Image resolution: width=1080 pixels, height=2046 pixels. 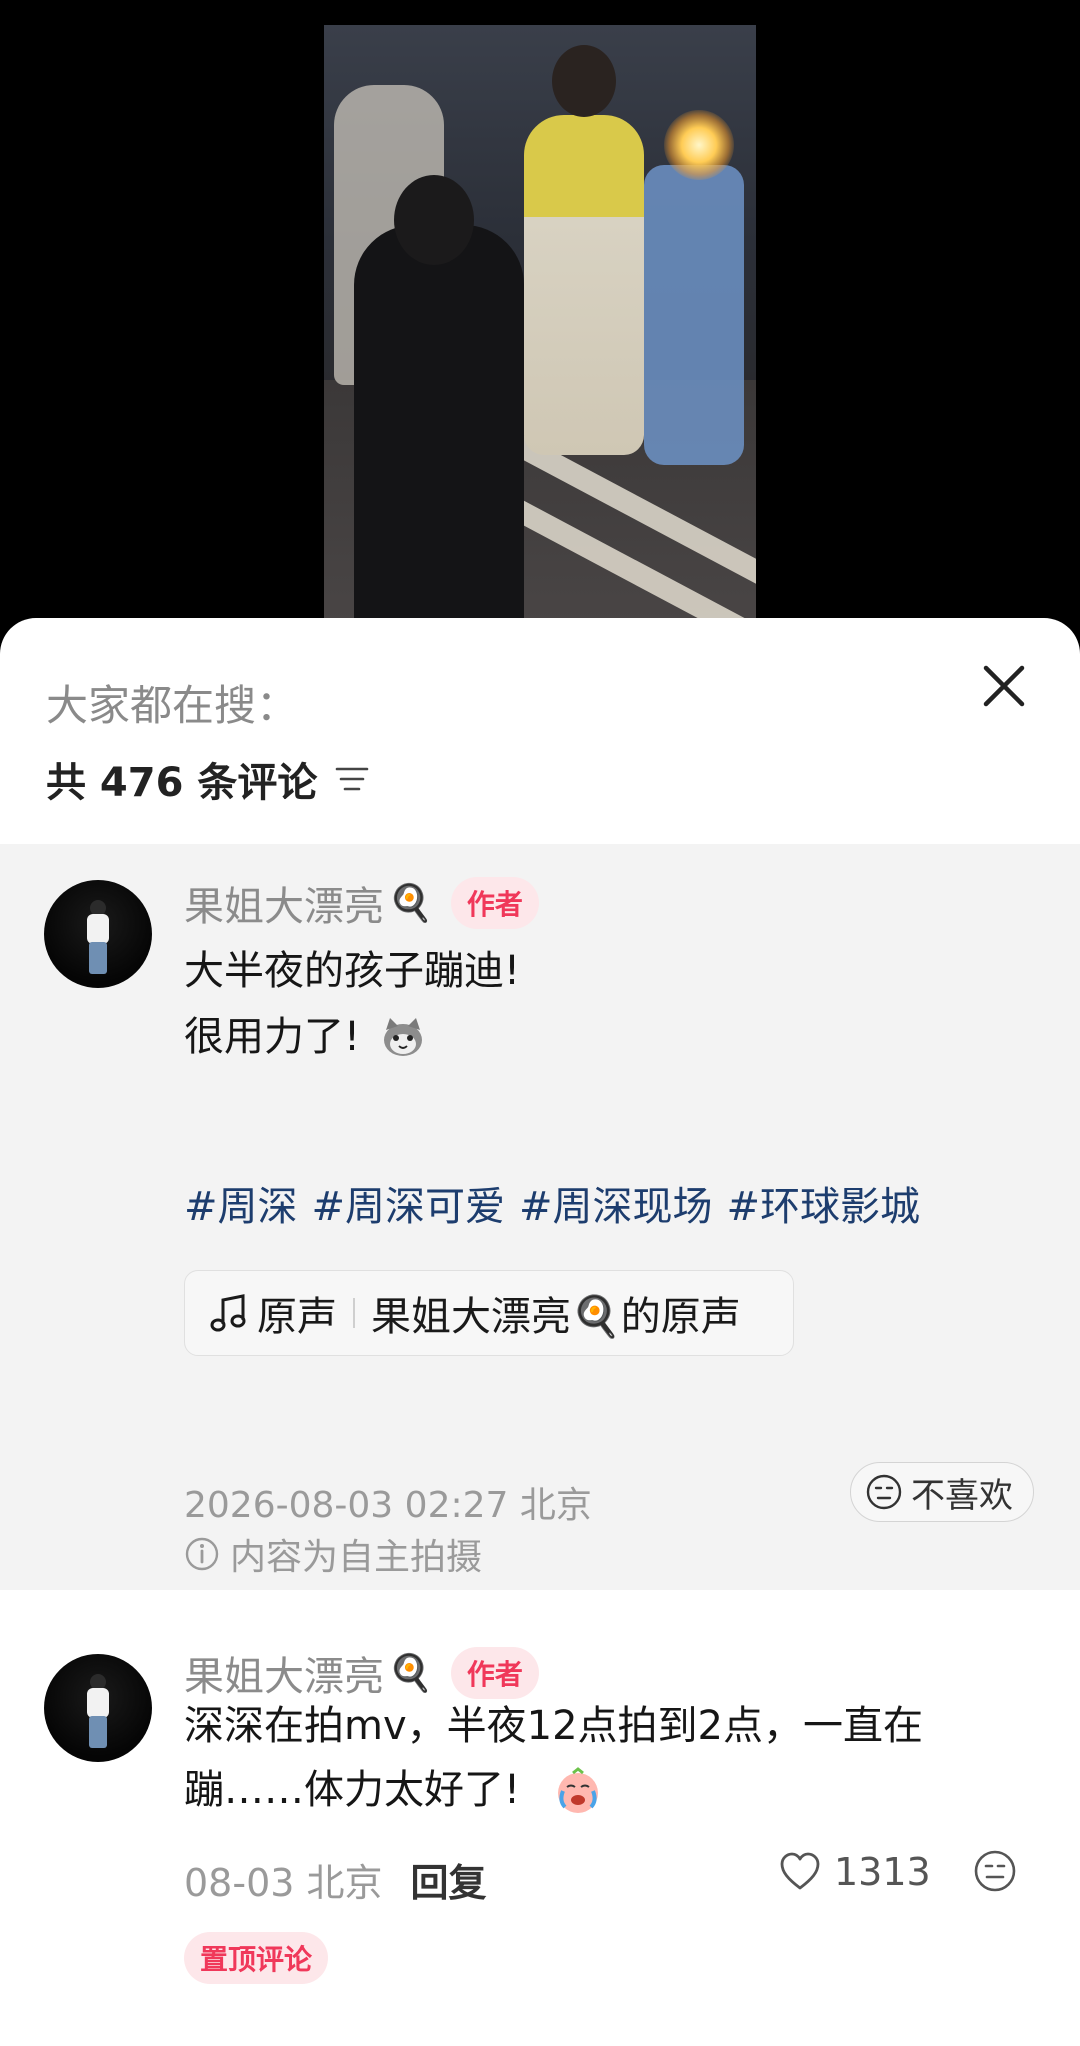 I want to click on comment-meta: 08-03 北京 回复, so click(x=335, y=1879).